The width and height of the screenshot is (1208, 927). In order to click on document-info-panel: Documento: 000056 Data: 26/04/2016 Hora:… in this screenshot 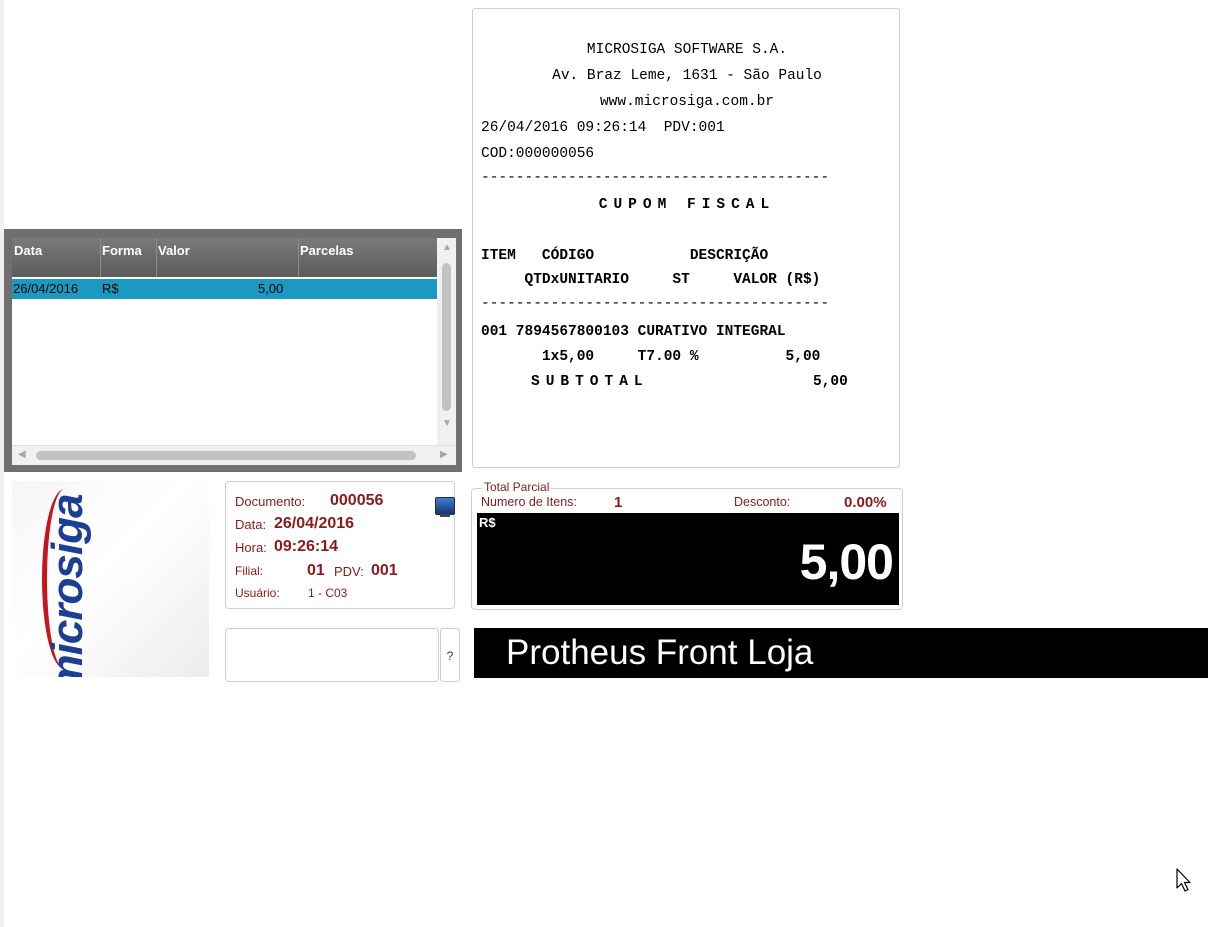, I will do `click(340, 545)`.